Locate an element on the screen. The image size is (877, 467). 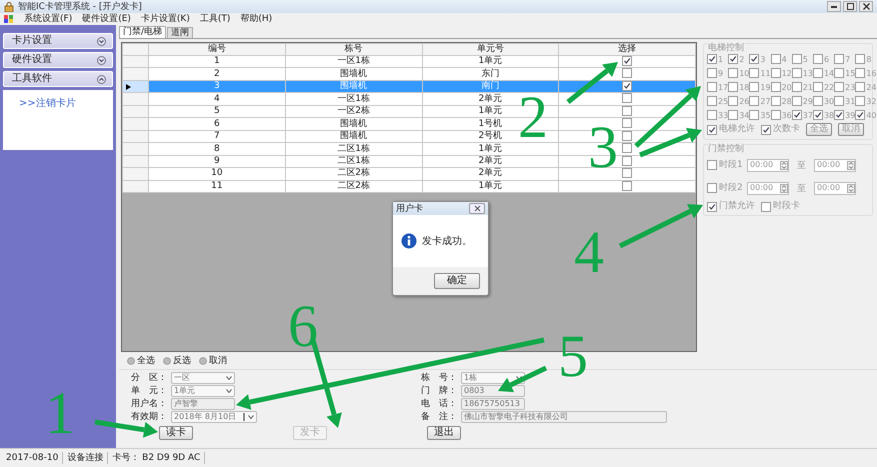
radio-label: 取消 is located at coordinates (218, 360).